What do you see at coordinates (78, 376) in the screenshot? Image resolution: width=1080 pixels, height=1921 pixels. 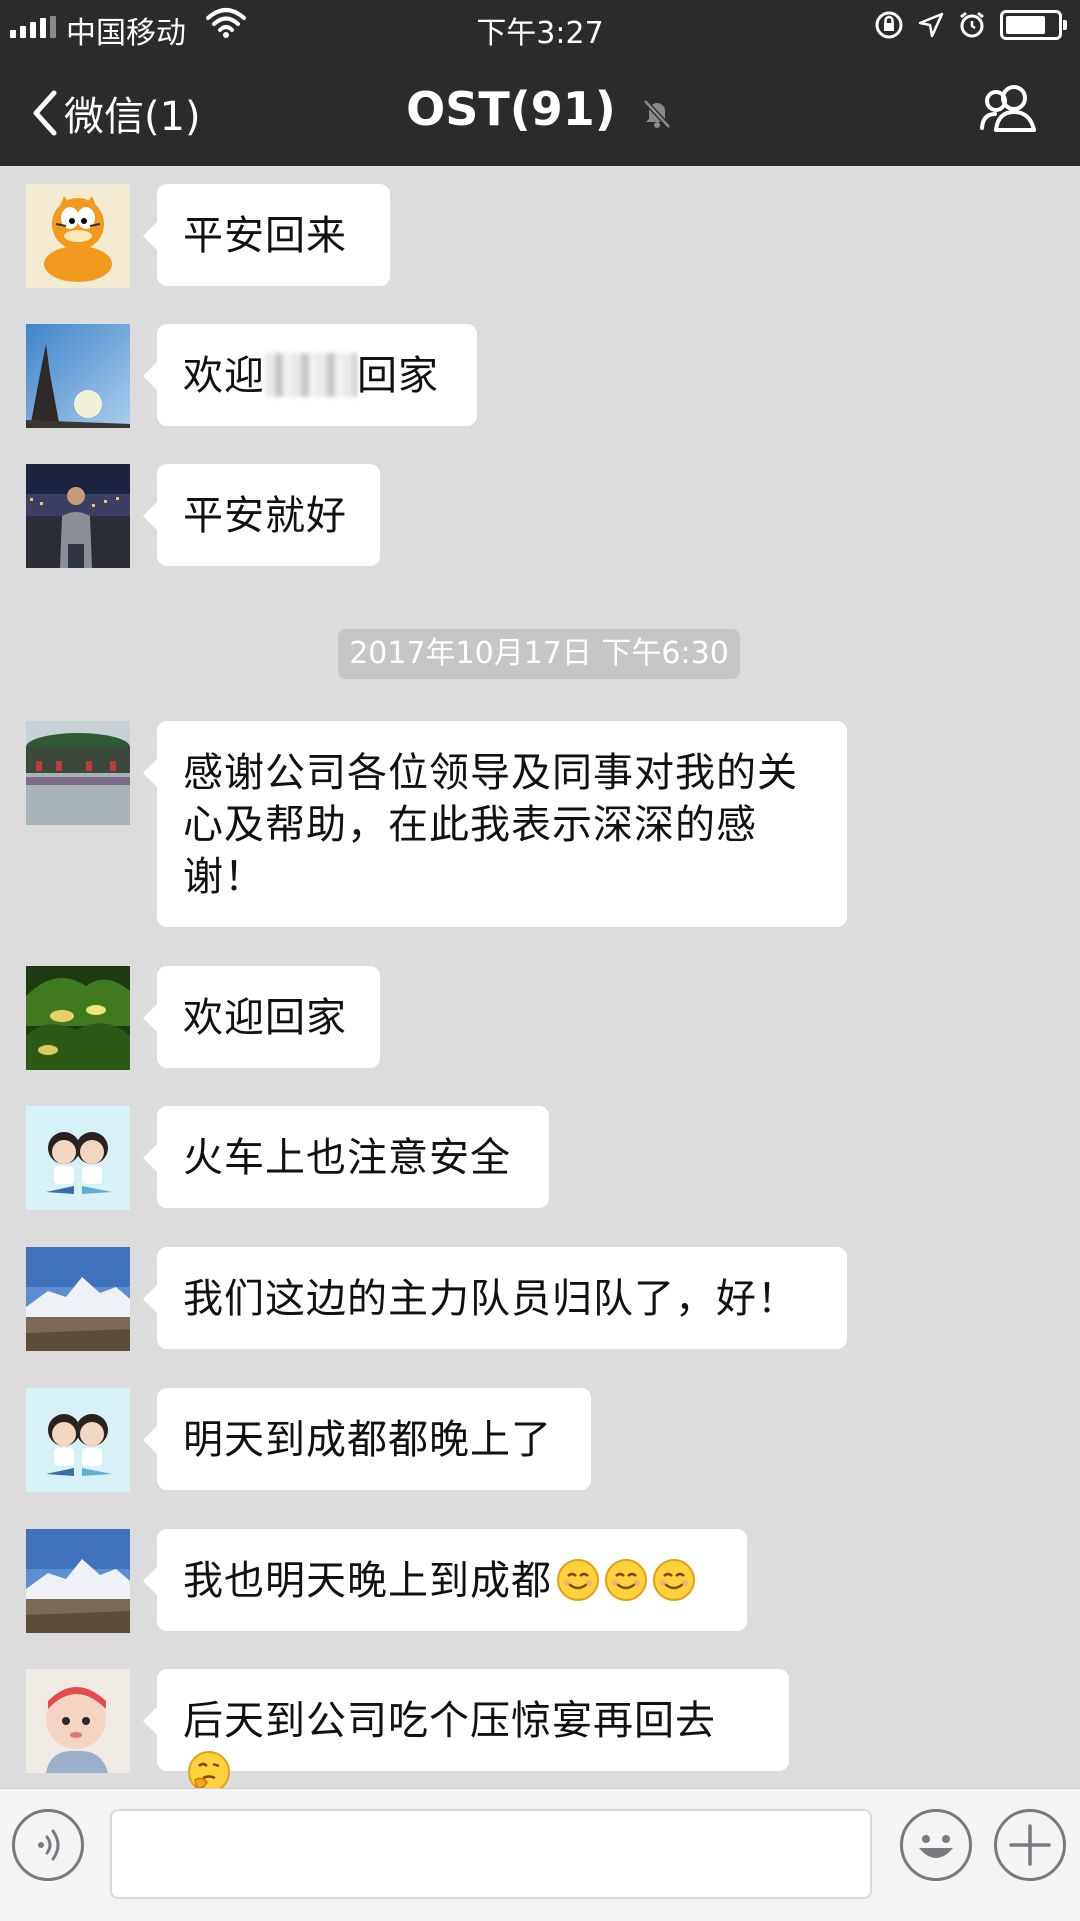 I see `eiffel-tower-avatar` at bounding box center [78, 376].